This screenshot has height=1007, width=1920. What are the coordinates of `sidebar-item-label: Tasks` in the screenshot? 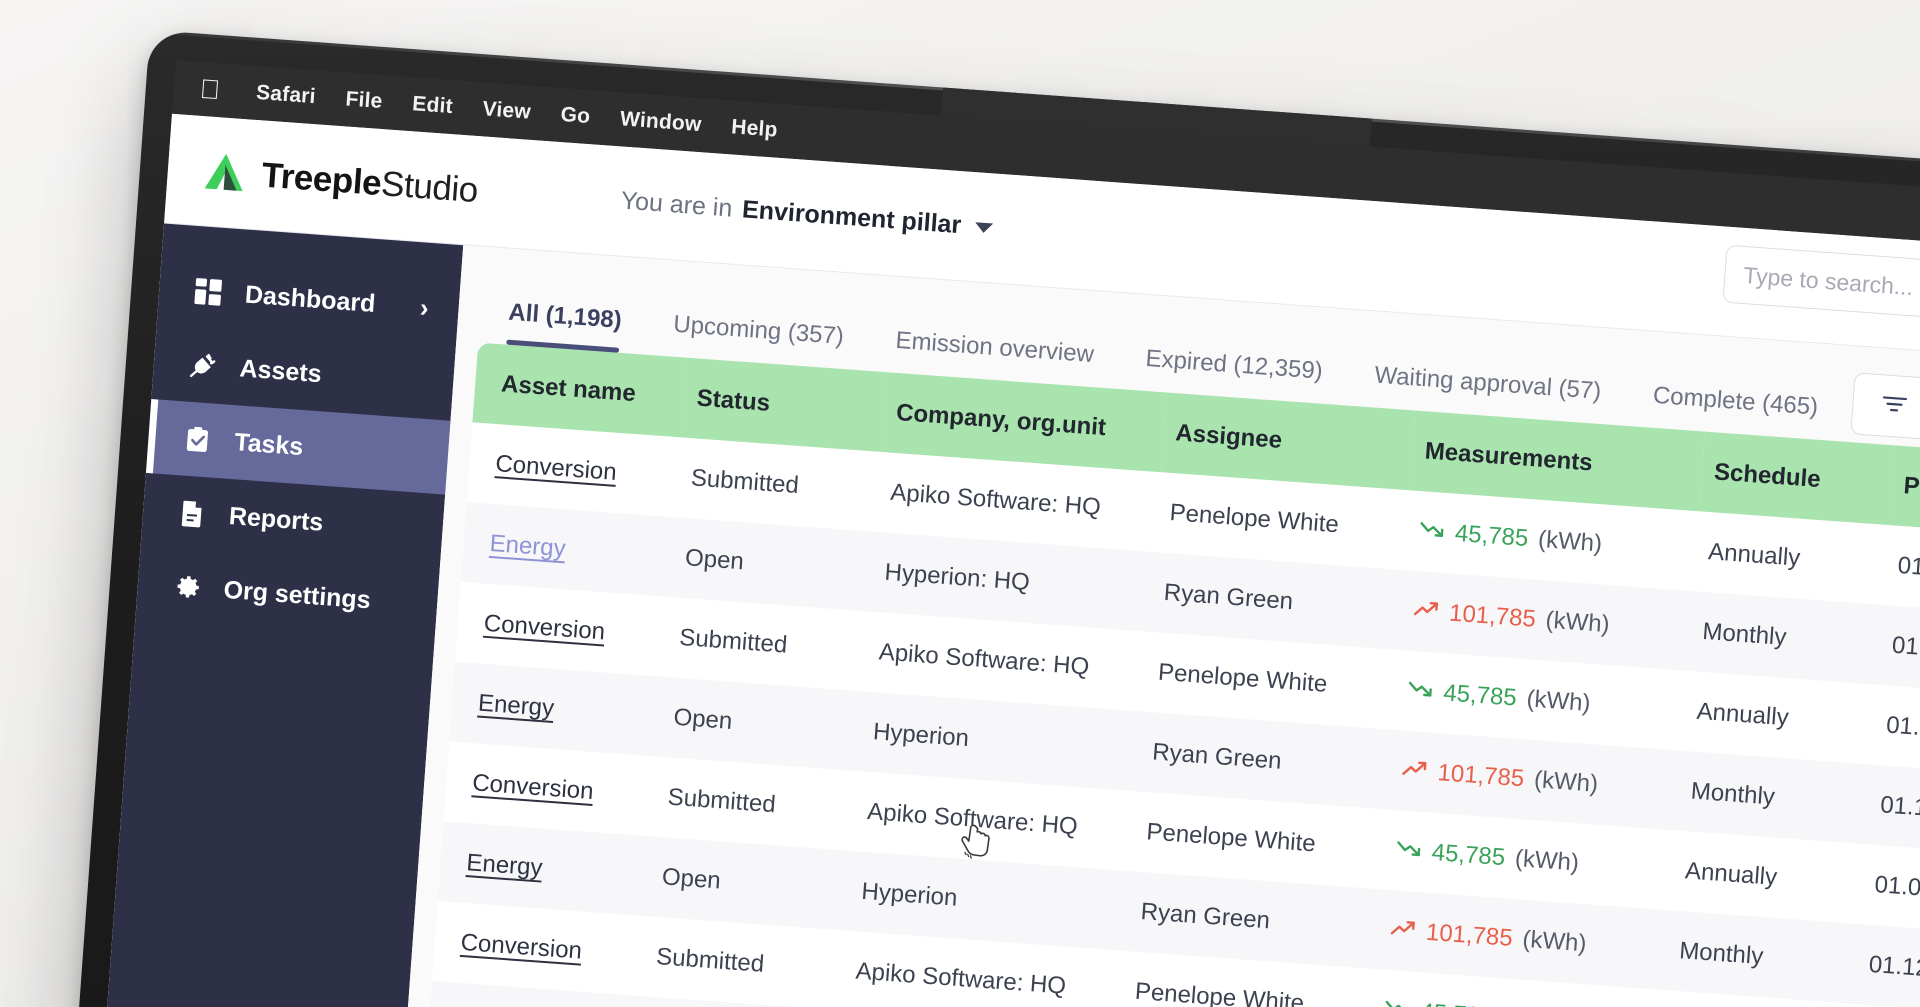 It's located at (269, 444).